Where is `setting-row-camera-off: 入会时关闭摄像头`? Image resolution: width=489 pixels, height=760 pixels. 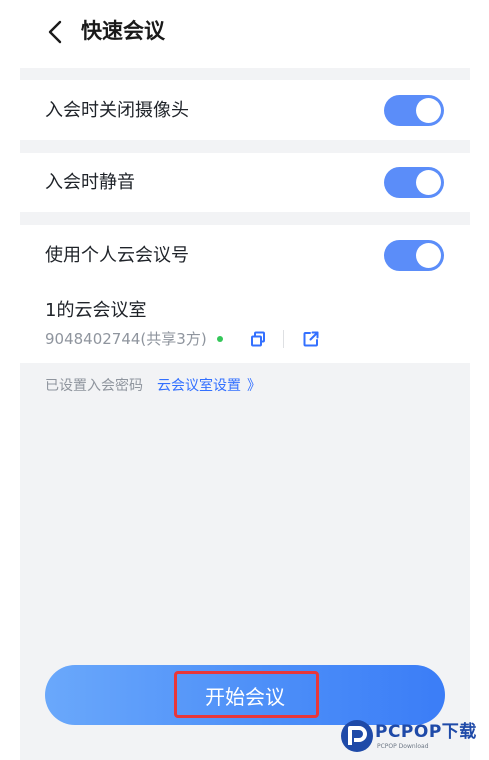
setting-row-camera-off: 入会时关闭摄像头 is located at coordinates (245, 110).